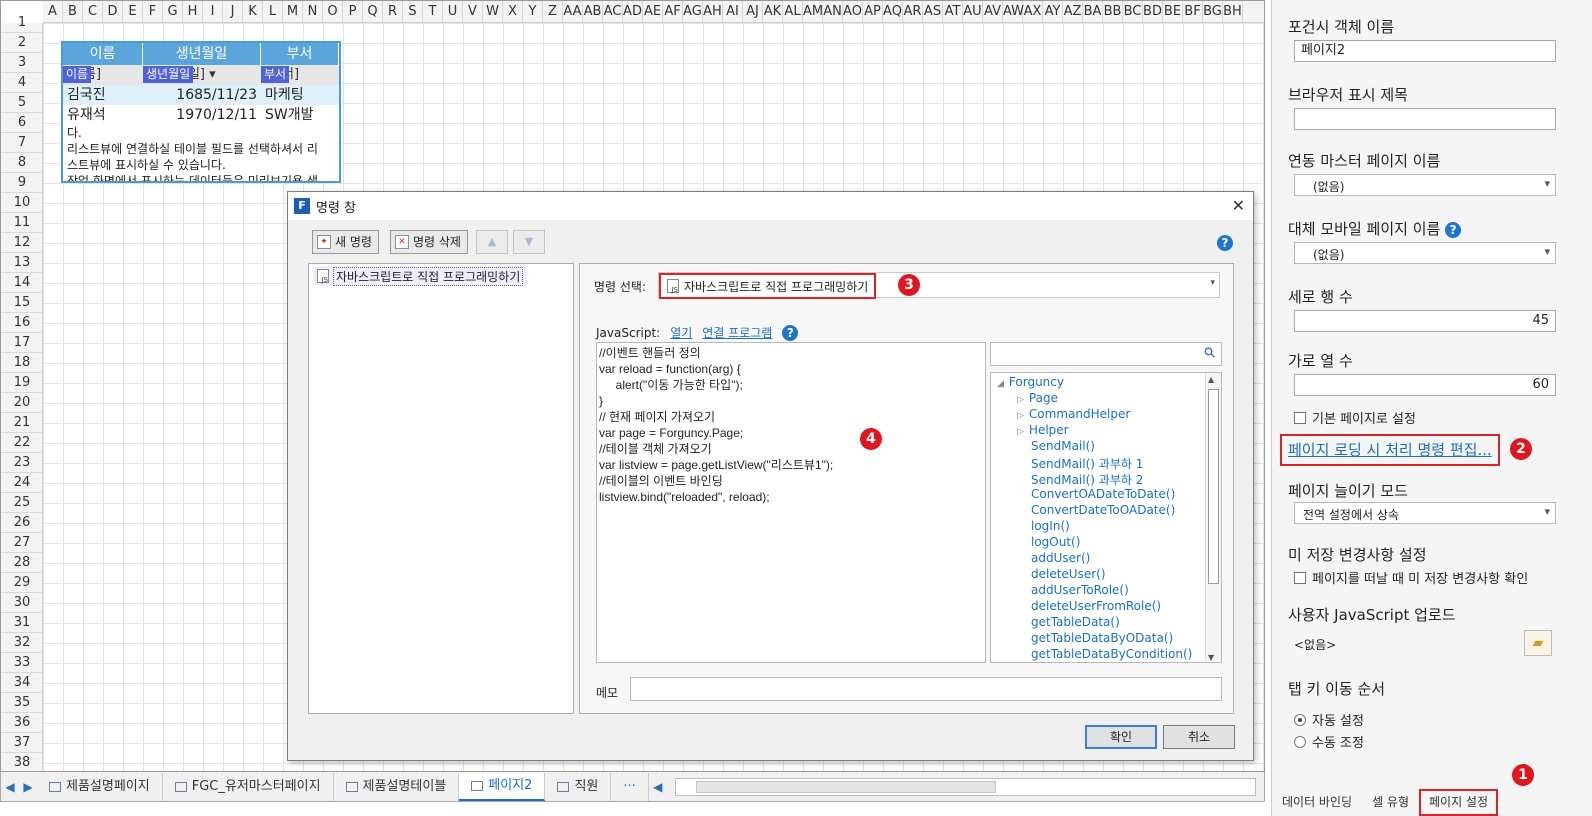 This screenshot has width=1592, height=816. What do you see at coordinates (22, 83) in the screenshot?
I see `row-header: 4` at bounding box center [22, 83].